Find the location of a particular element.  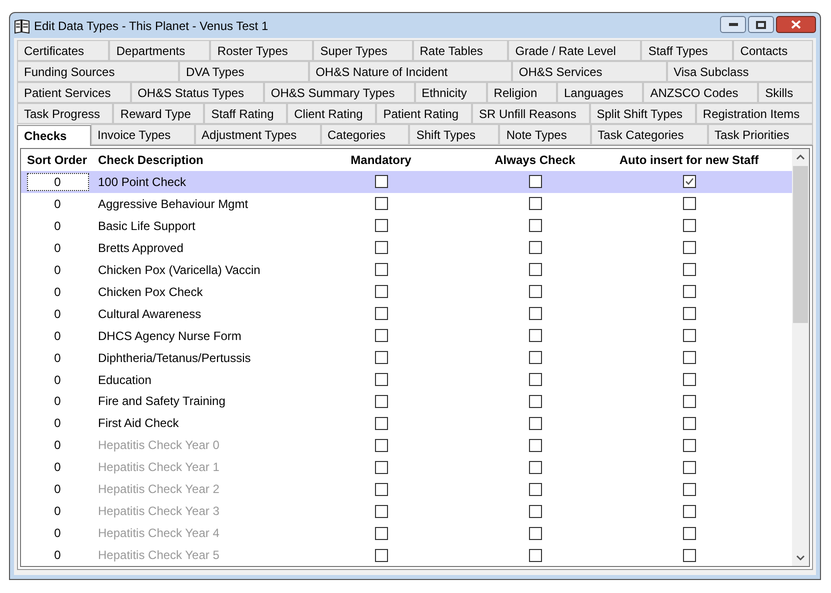

tab: OH&S Nature of Incident is located at coordinates (410, 71).